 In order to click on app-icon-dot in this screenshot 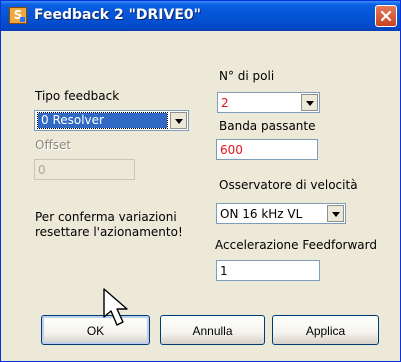, I will do `click(22, 19)`.